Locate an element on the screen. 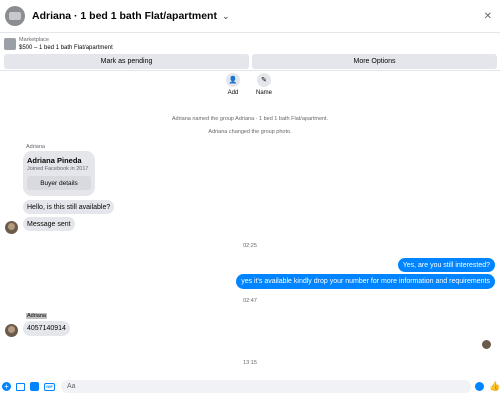 This screenshot has height=395, width=500. listing-title: $500 – 1 bed 1 bath Flat/apartment is located at coordinates (66, 48).